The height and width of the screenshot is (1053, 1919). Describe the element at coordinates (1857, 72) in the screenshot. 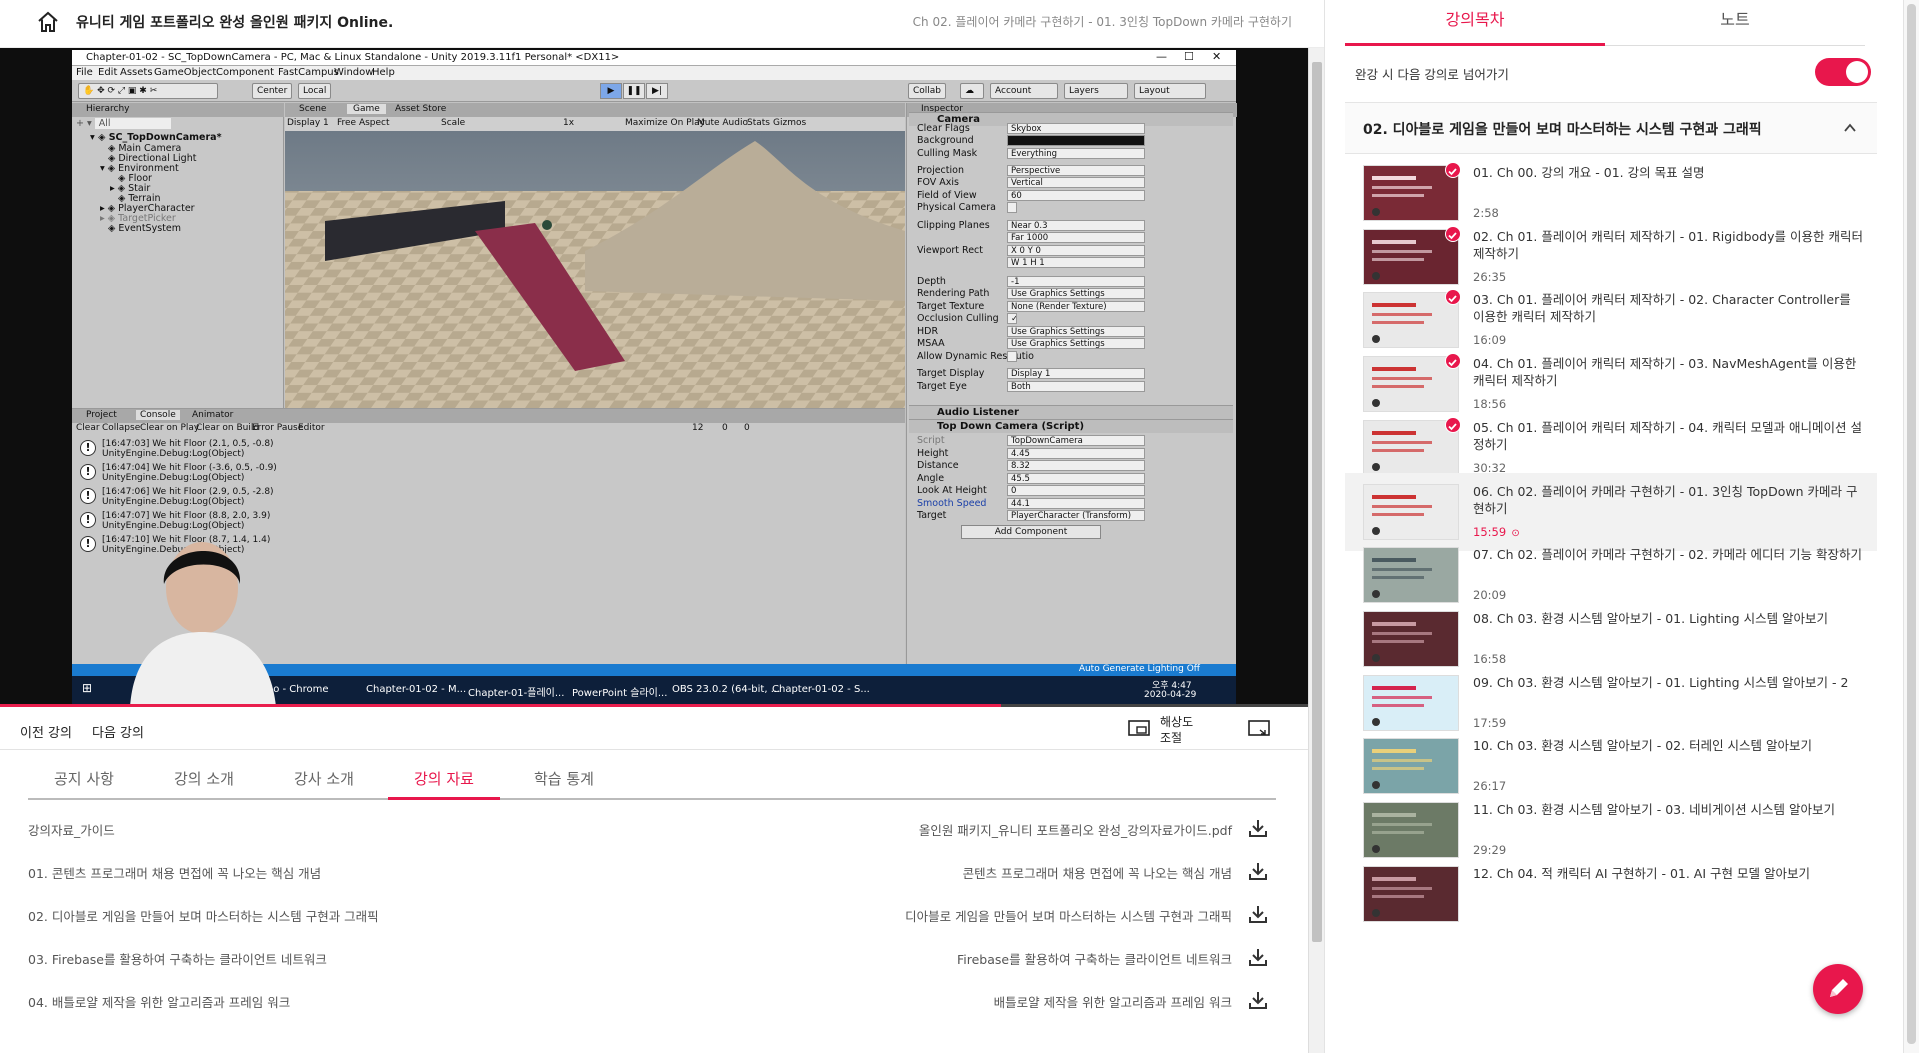

I see `toggle-knob` at that location.